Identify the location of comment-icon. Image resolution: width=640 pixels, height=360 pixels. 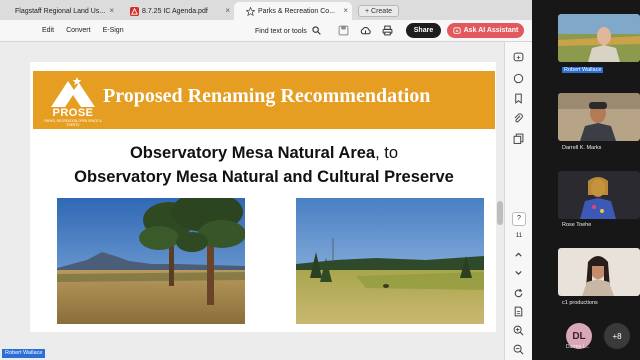
(518, 78).